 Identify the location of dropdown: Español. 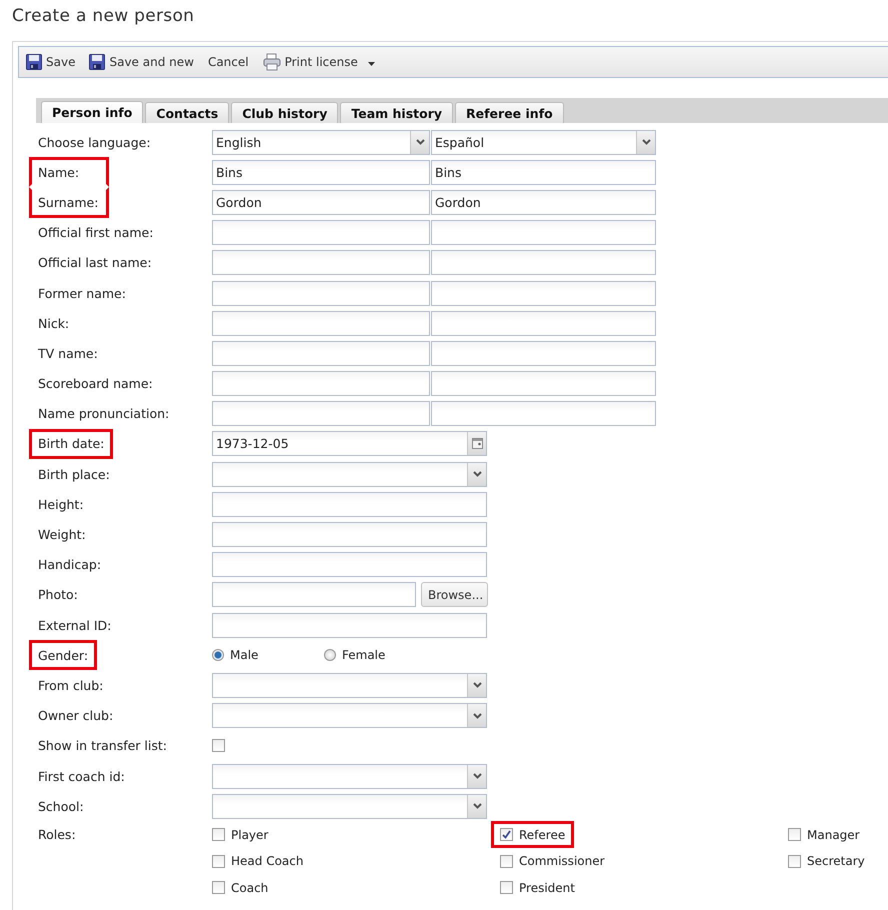
(543, 142).